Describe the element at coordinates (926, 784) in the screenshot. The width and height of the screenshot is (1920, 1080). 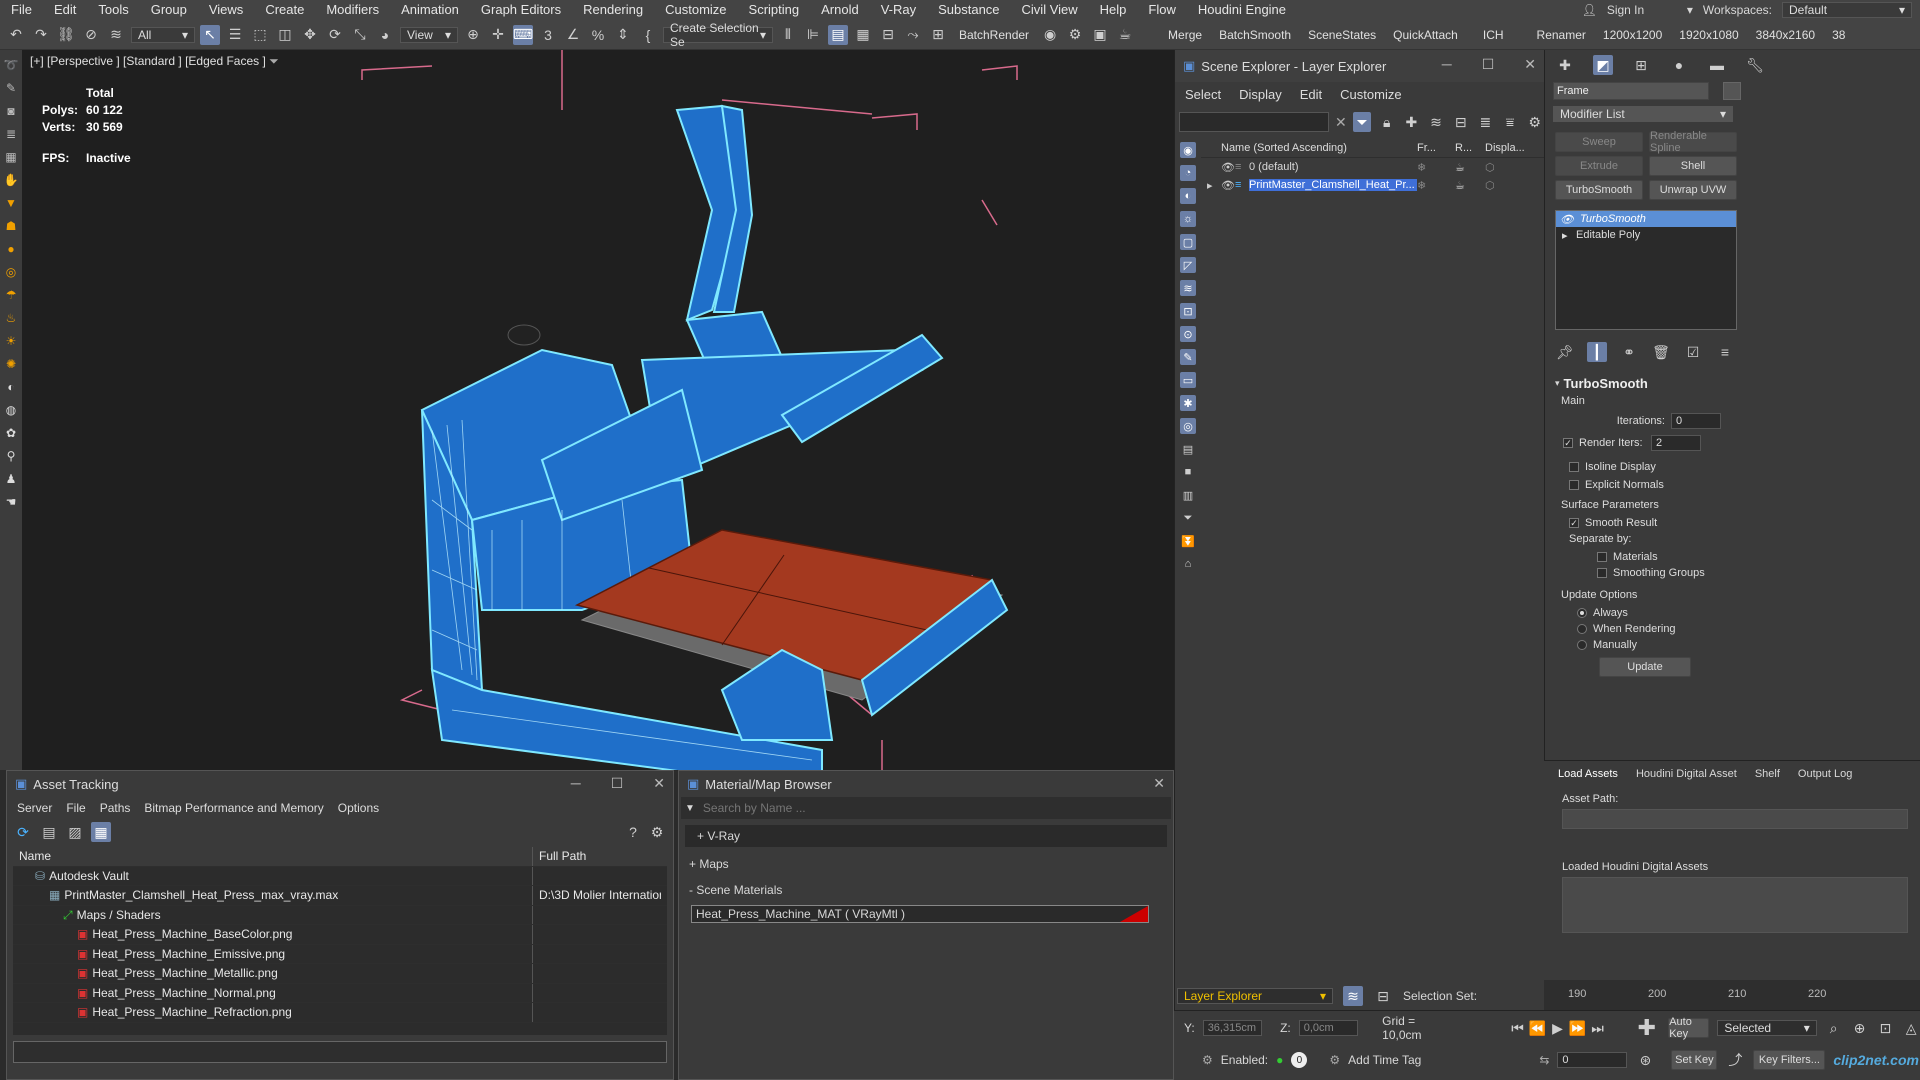
I see `material-browser-titlebar: ▣ Material/Map Browser ✕` at that location.